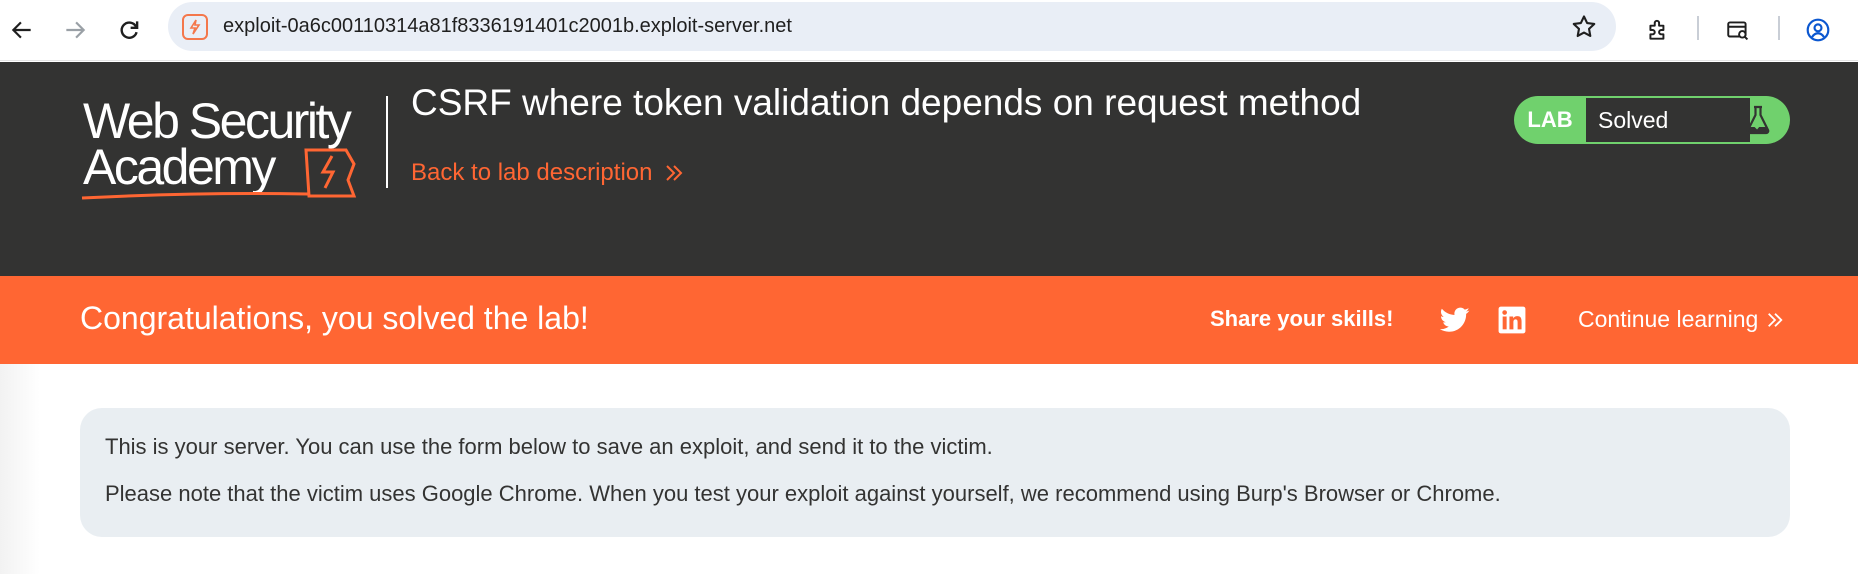  Describe the element at coordinates (1512, 320) in the screenshot. I see `linkedin-icon` at that location.